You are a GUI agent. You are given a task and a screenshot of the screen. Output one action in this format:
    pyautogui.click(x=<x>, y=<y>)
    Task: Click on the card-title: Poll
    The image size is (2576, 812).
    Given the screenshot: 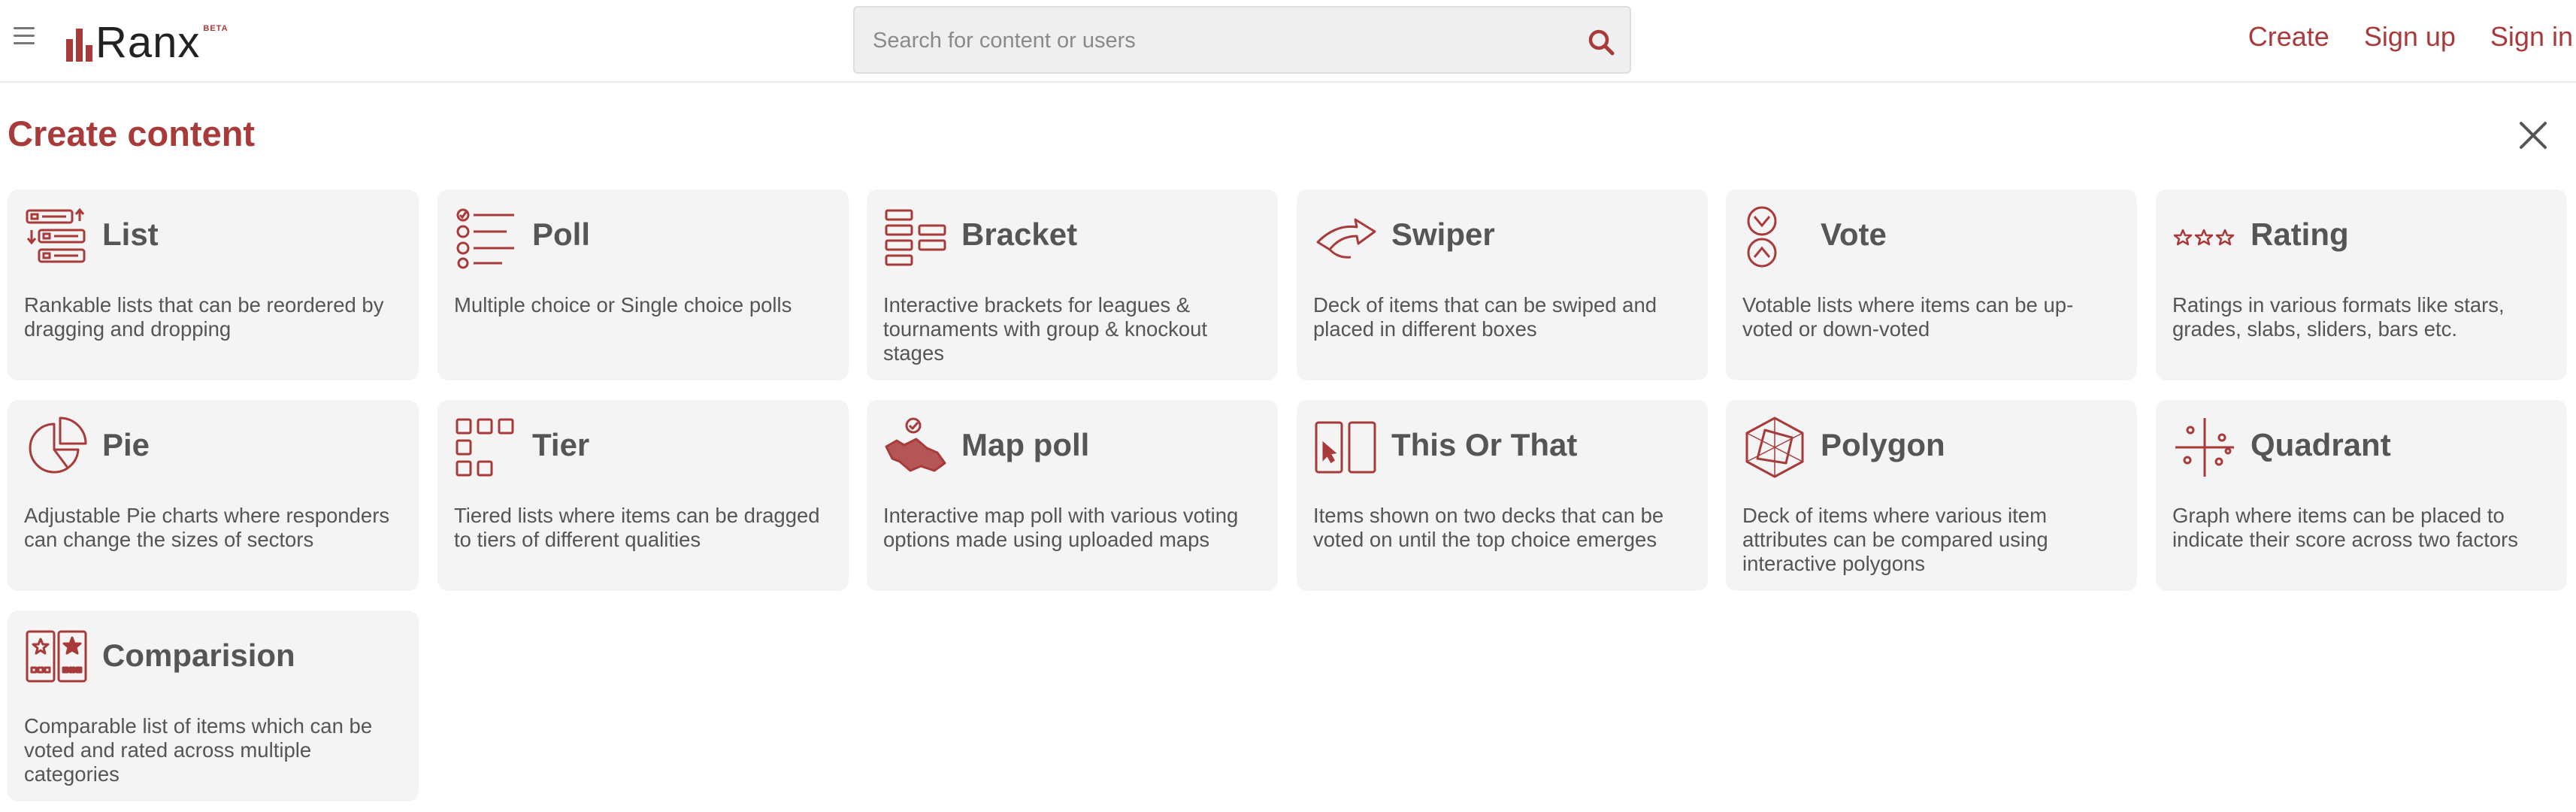 What is the action you would take?
    pyautogui.click(x=561, y=234)
    